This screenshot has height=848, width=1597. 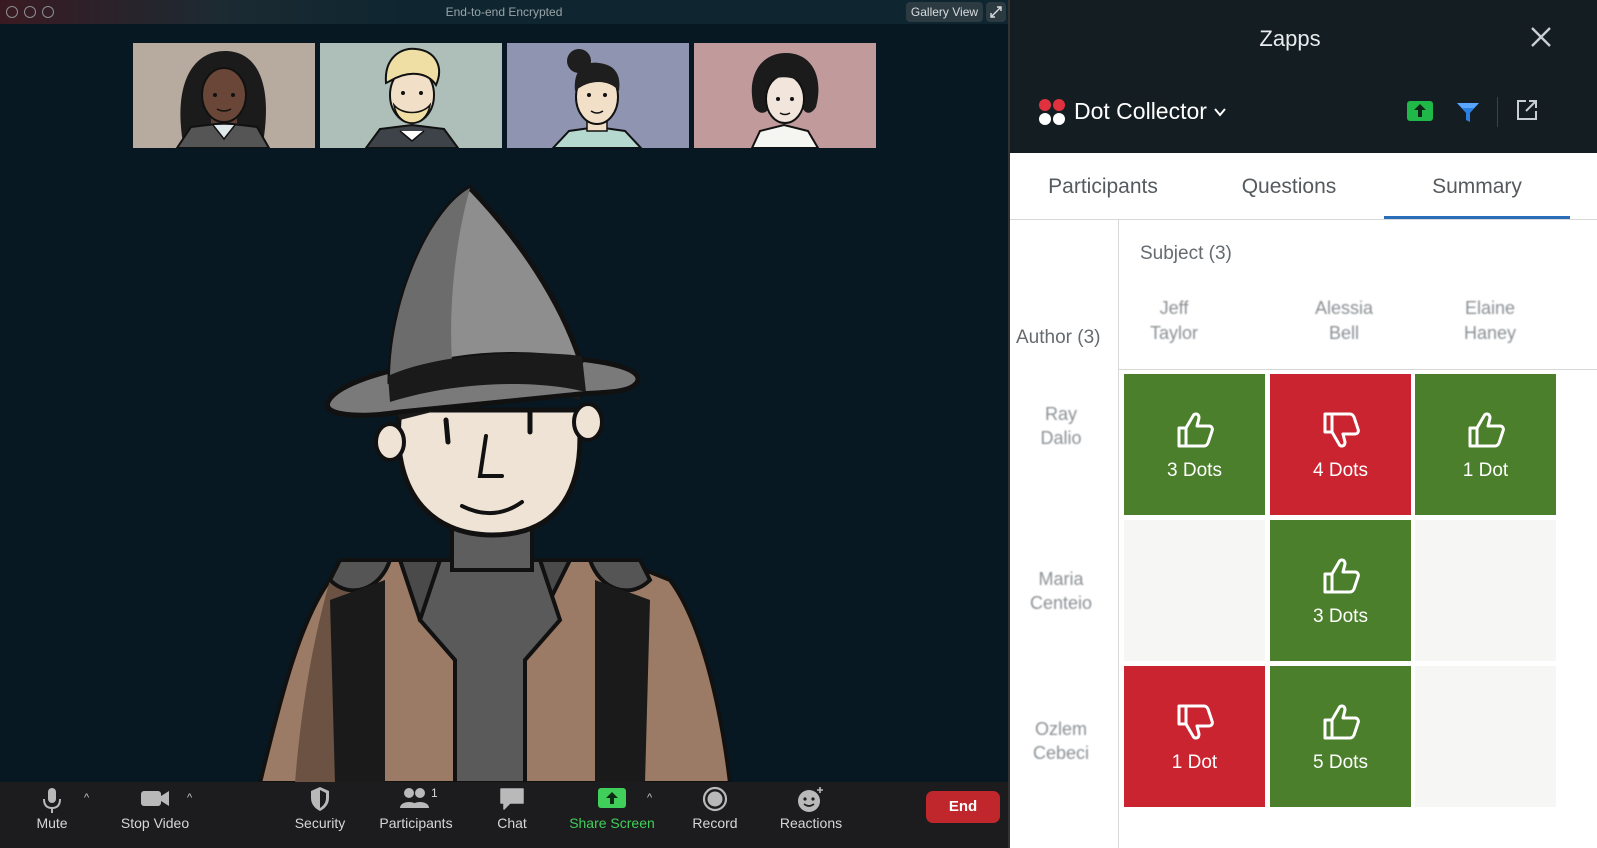 What do you see at coordinates (52, 800) in the screenshot?
I see `microphone-icon` at bounding box center [52, 800].